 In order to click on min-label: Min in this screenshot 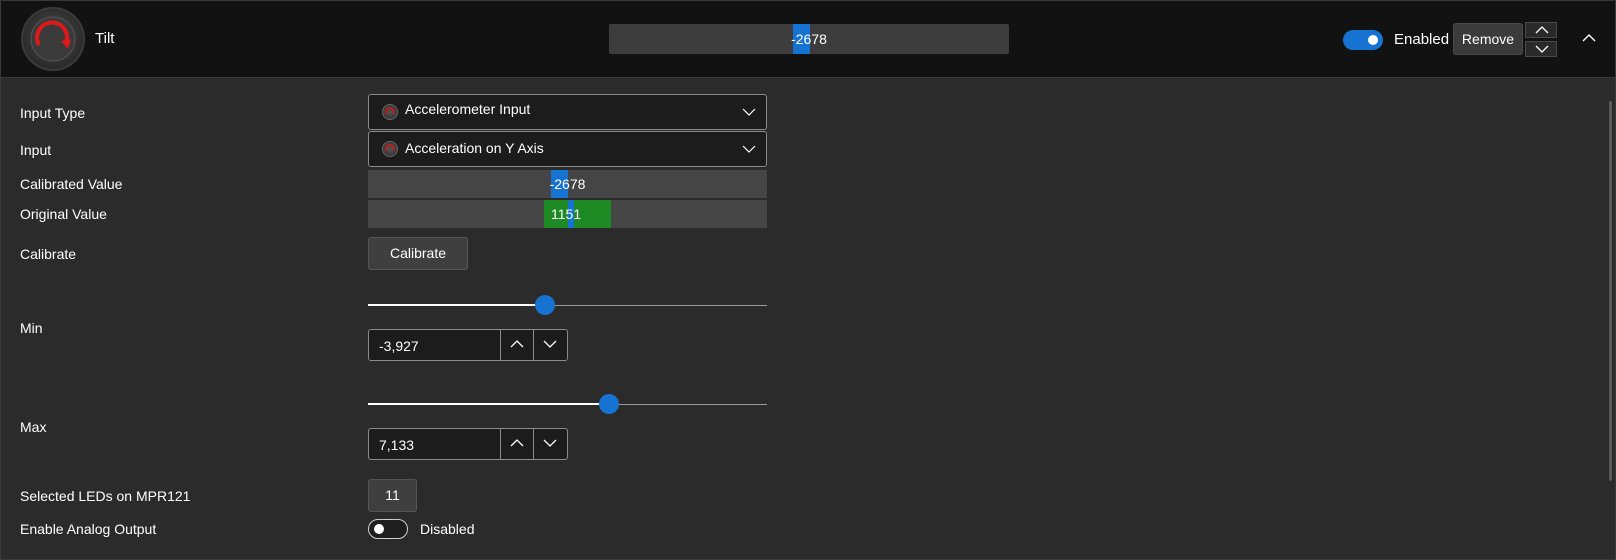, I will do `click(31, 328)`.